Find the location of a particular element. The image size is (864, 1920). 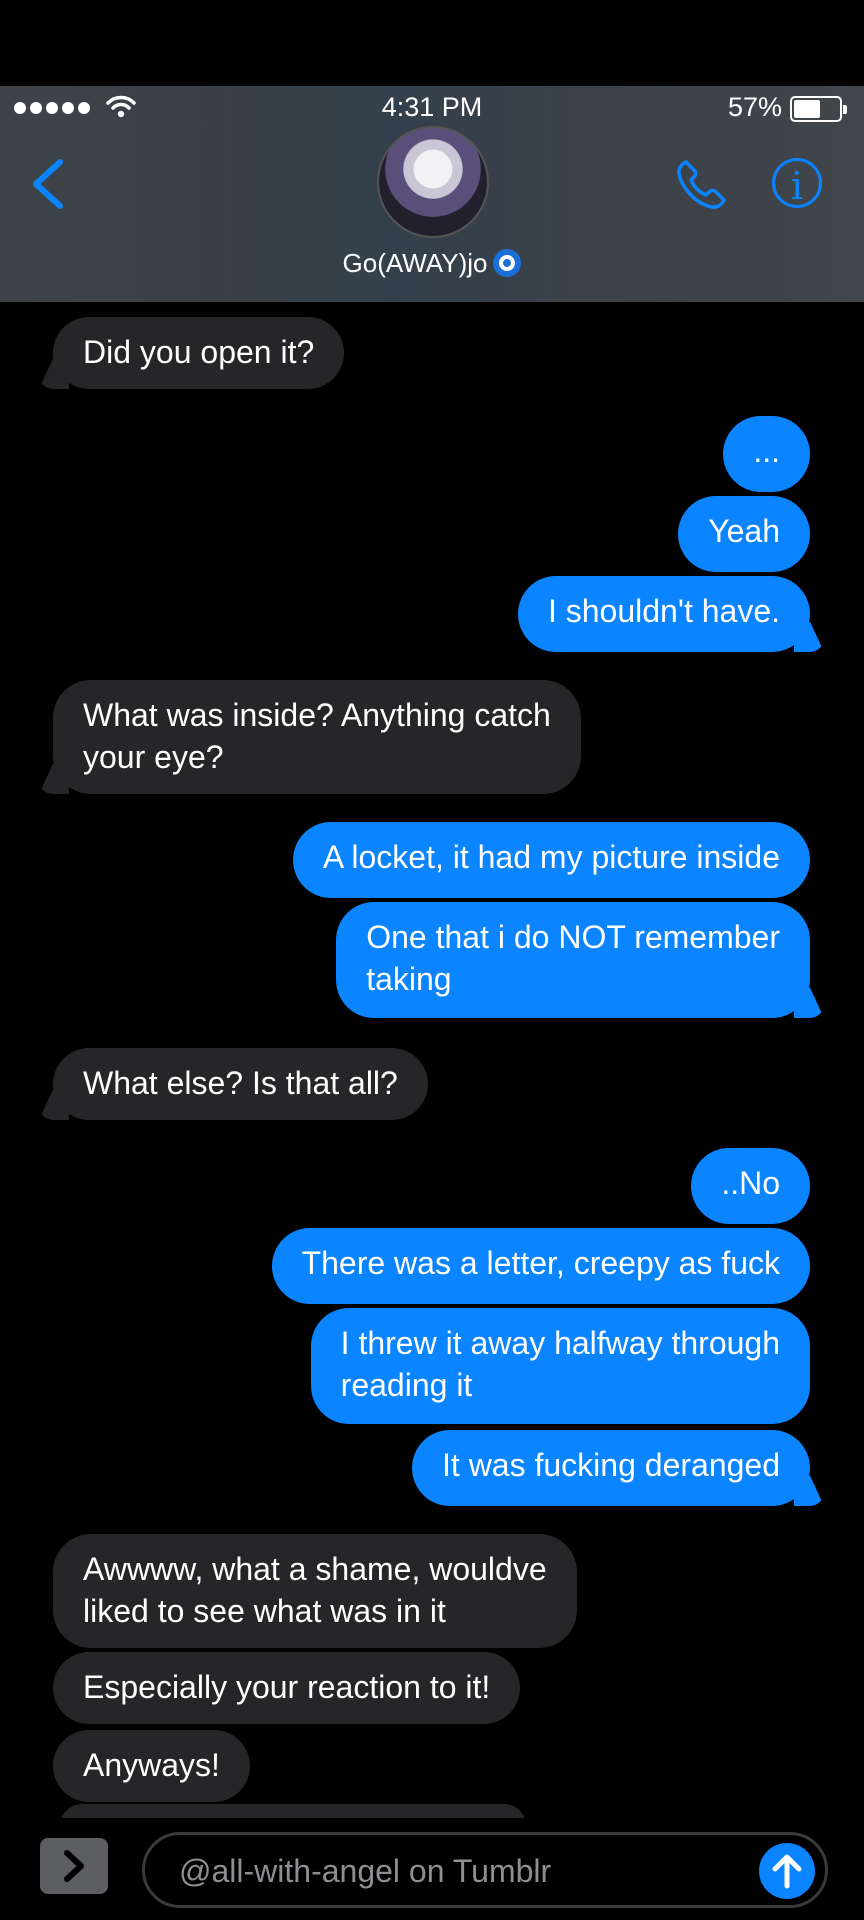

sent-message-bubble: A locket, it had my picture inside is located at coordinates (551, 860).